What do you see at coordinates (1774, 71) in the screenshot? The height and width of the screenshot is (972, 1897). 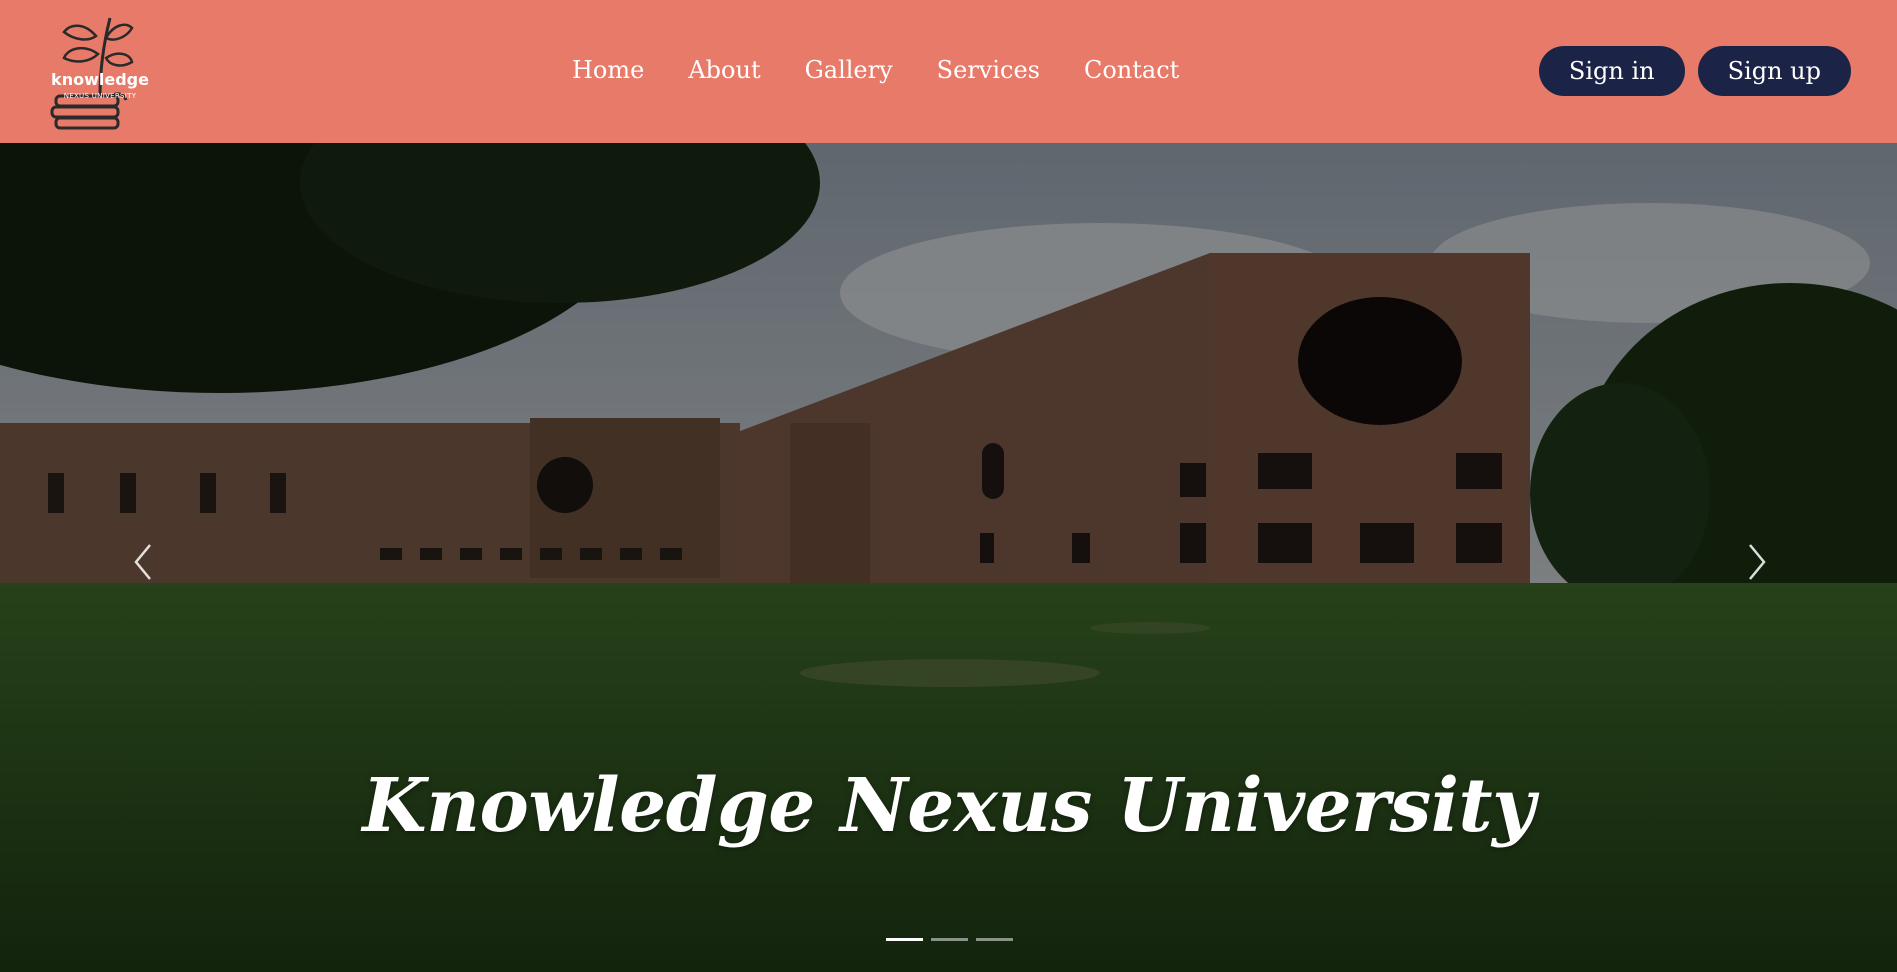 I see `sign-up-button: Sign up` at bounding box center [1774, 71].